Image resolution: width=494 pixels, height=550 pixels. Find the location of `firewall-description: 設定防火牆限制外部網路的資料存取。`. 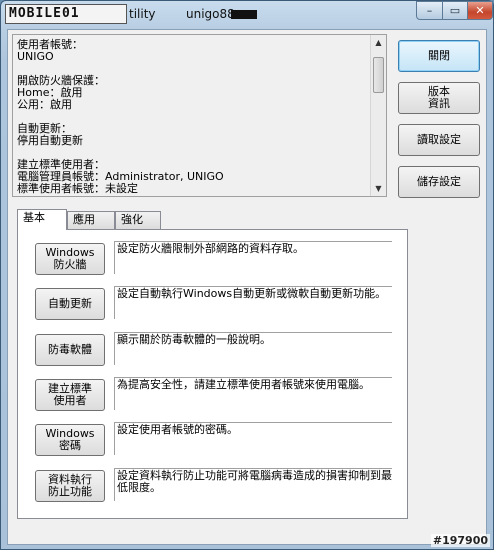

firewall-description: 設定防火牆限制外部網路的資料存取。 is located at coordinates (253, 257).